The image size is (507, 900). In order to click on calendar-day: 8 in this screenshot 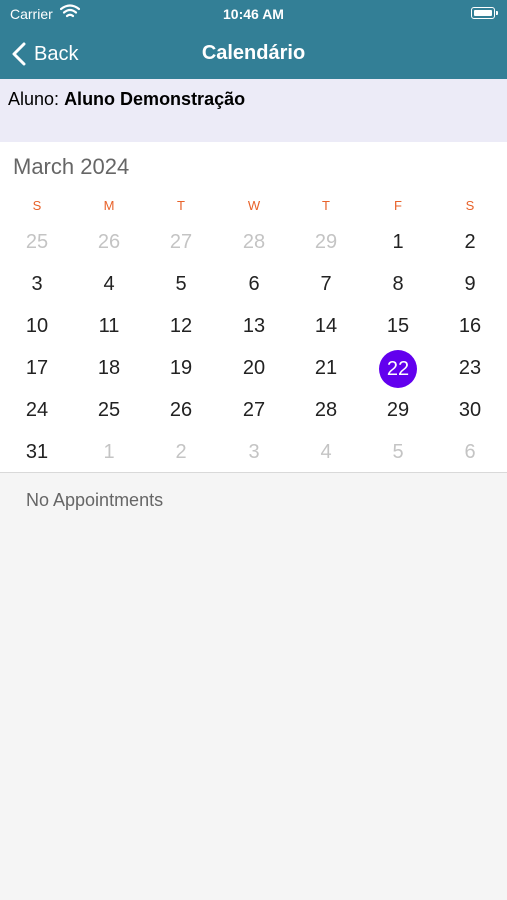, I will do `click(398, 284)`.